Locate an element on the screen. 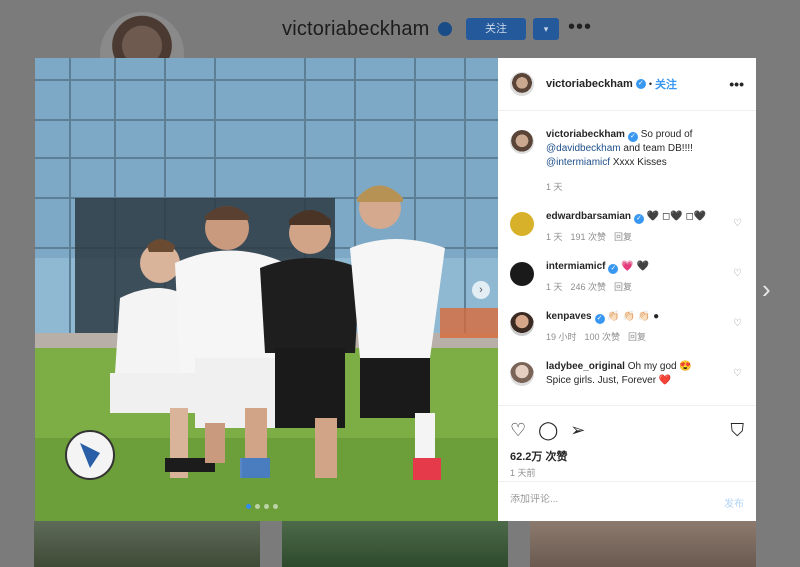  comment-text: 🖤 ◻🖤 ◻🖤 is located at coordinates (676, 216).